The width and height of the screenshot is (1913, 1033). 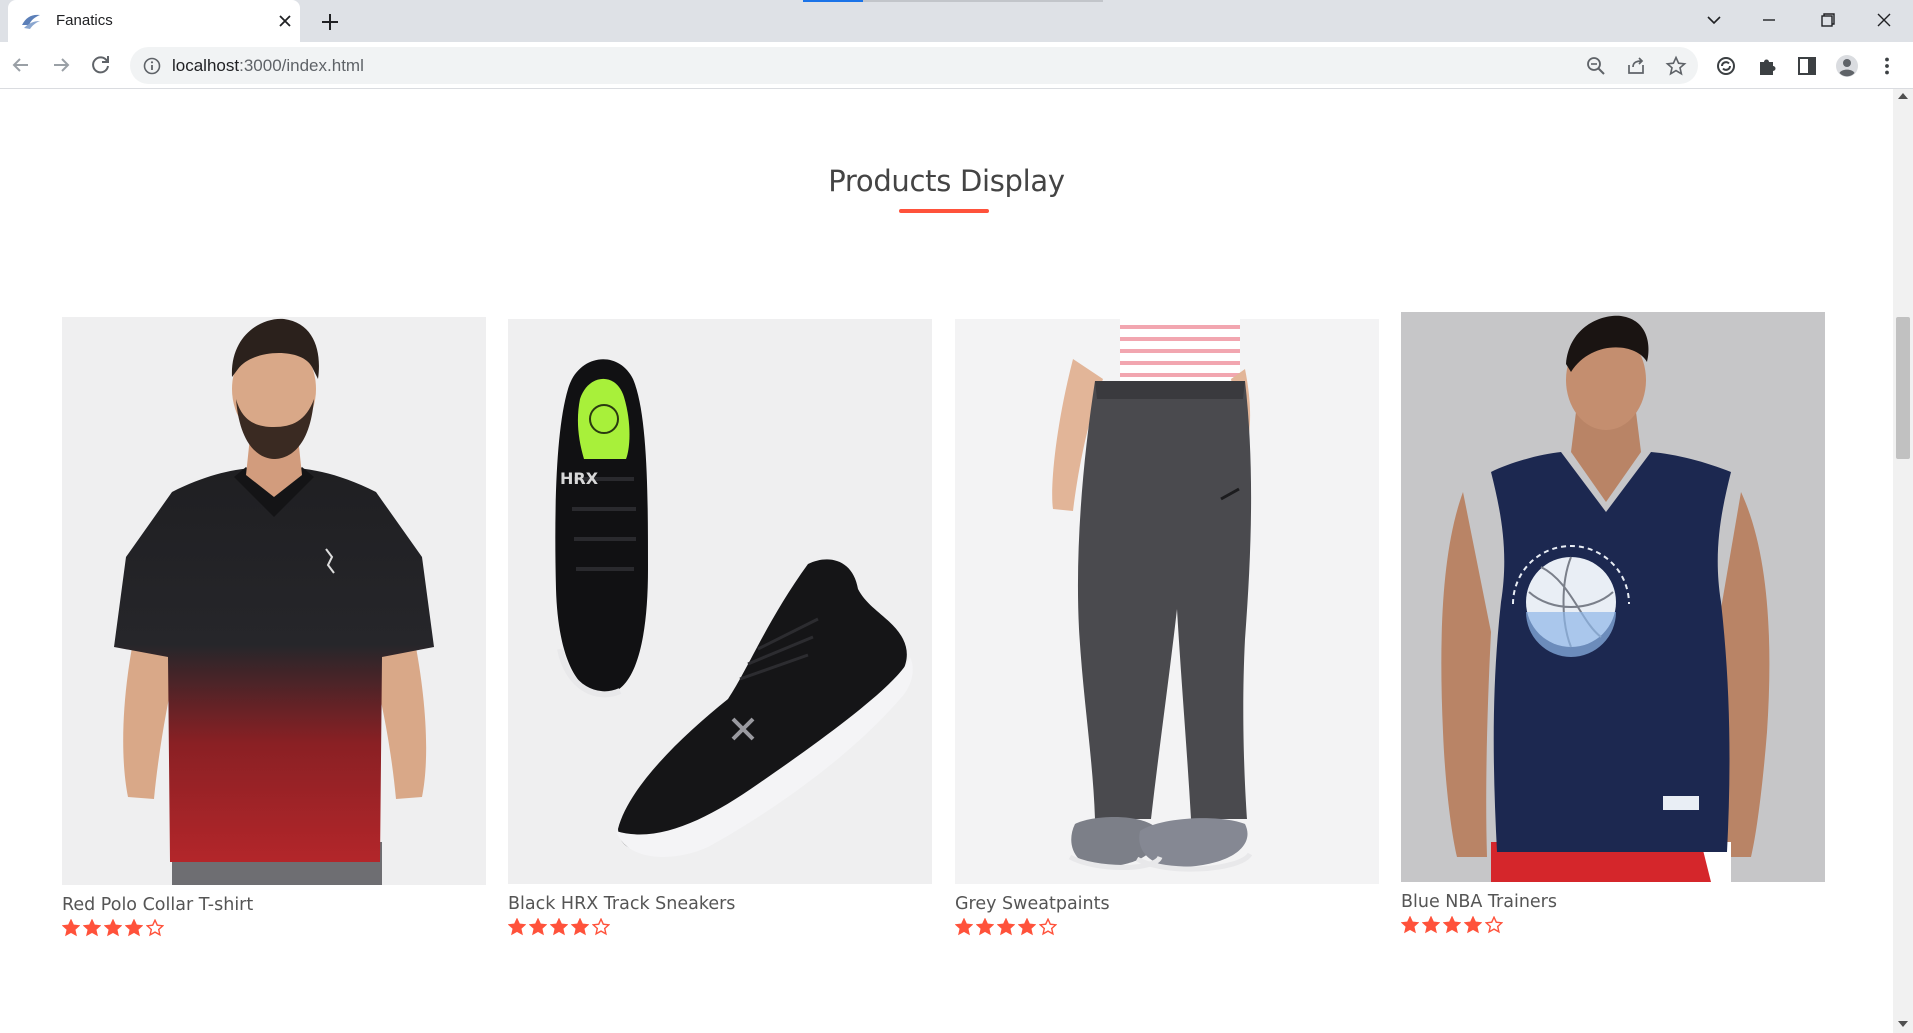 What do you see at coordinates (301, 65) in the screenshot?
I see `url-path: :3000/index.html` at bounding box center [301, 65].